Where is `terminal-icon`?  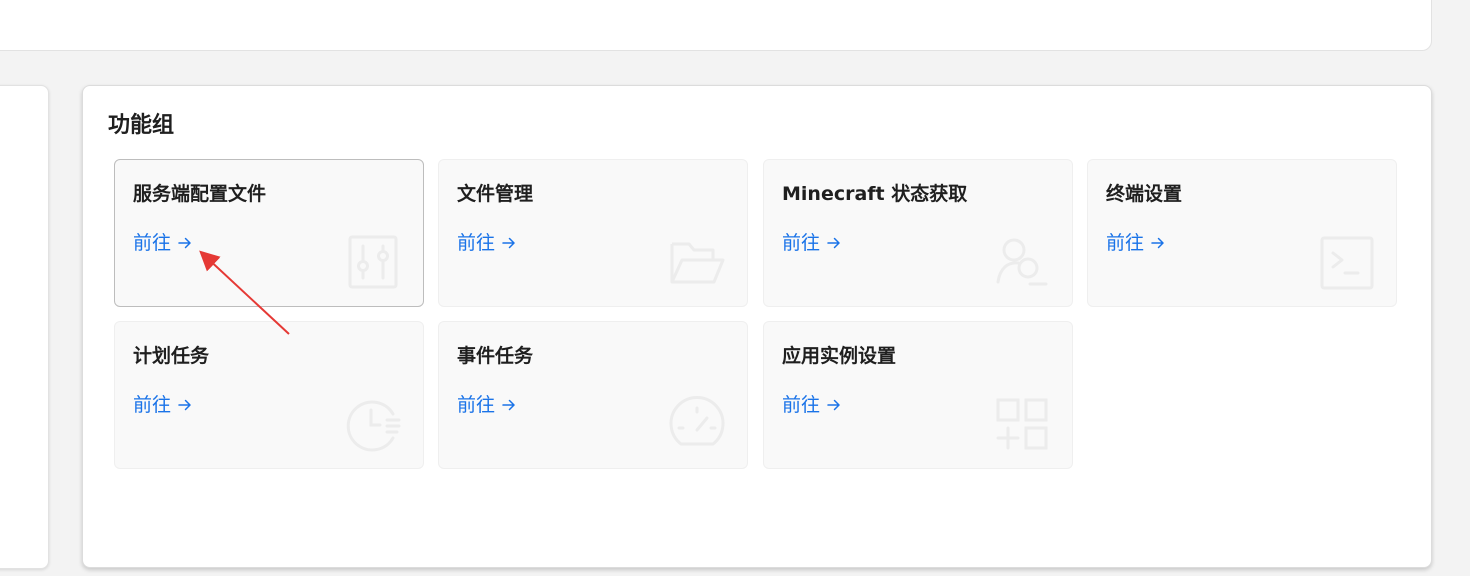
terminal-icon is located at coordinates (1346, 262).